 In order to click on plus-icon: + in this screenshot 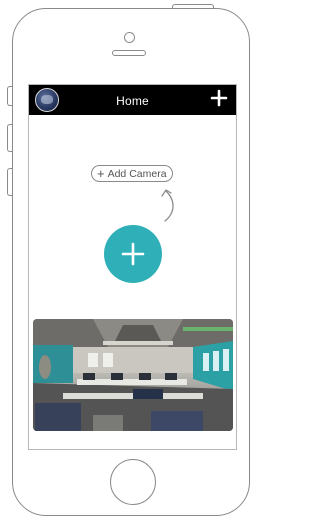, I will do `click(101, 173)`.